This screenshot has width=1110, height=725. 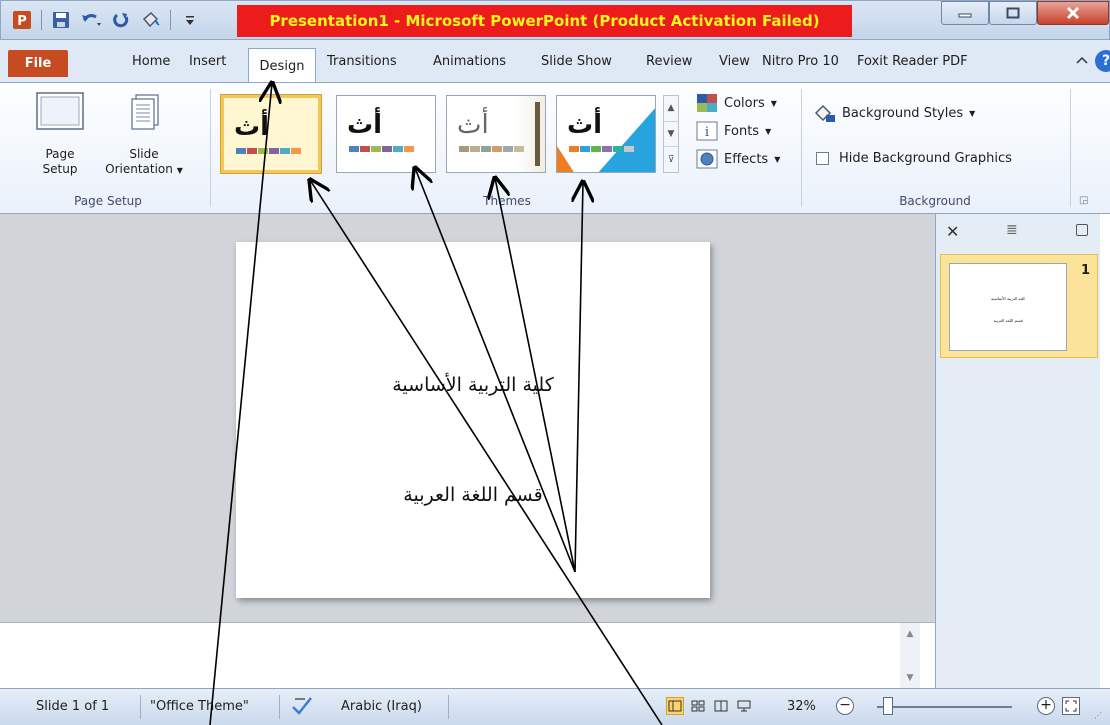 I want to click on language-indicator: Arabic (Iraq), so click(x=381, y=706).